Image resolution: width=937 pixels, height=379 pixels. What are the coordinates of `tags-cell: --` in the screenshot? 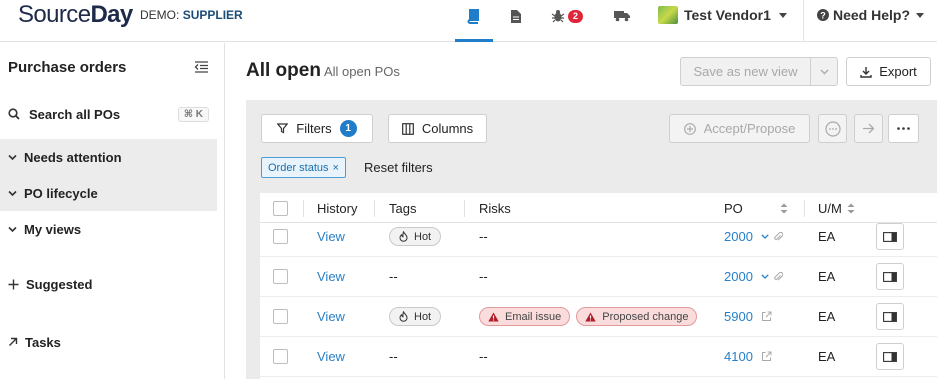 It's located at (393, 356).